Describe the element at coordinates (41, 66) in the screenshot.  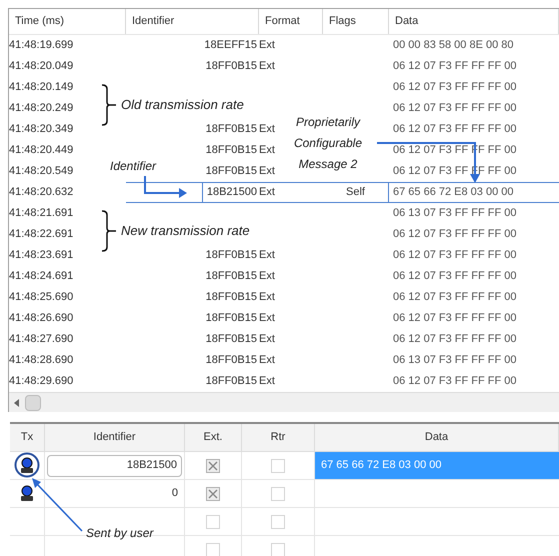
I see `table-cell: 41:48:20.049` at that location.